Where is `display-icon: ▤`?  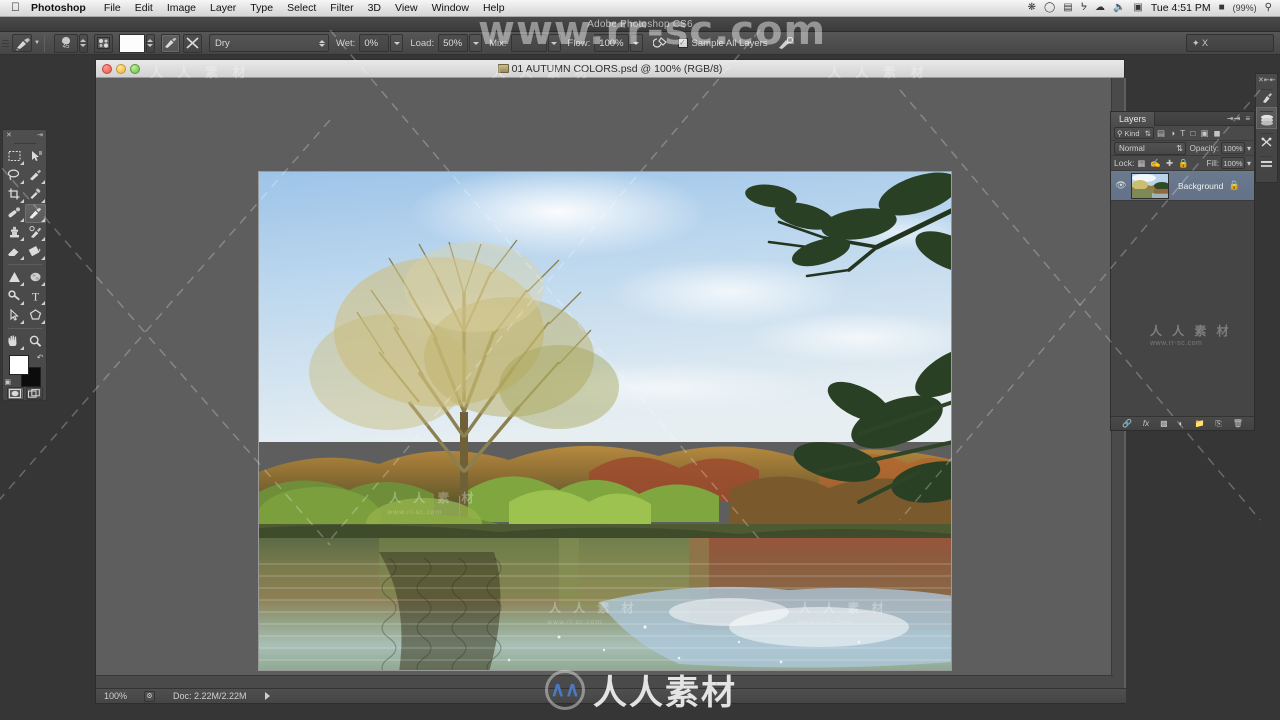
display-icon: ▤ is located at coordinates (1067, 8).